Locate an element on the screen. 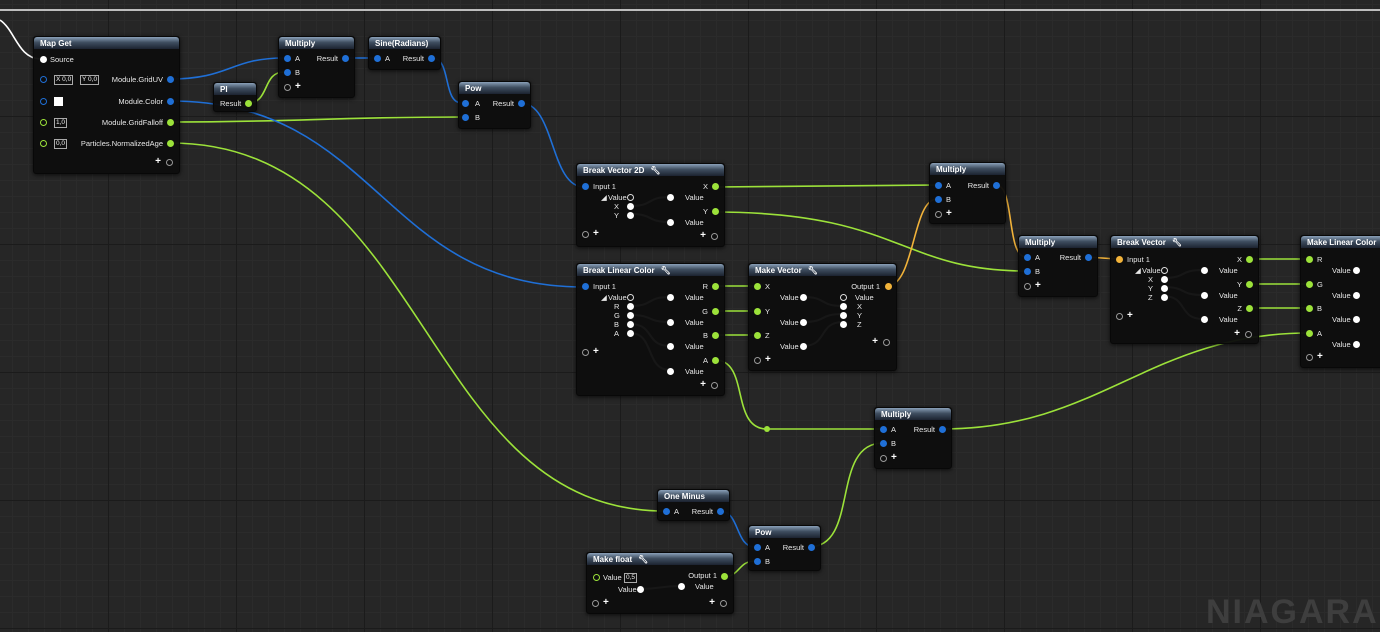 This screenshot has width=1380, height=632. node-one-minus: One Minus A Result is located at coordinates (693, 505).